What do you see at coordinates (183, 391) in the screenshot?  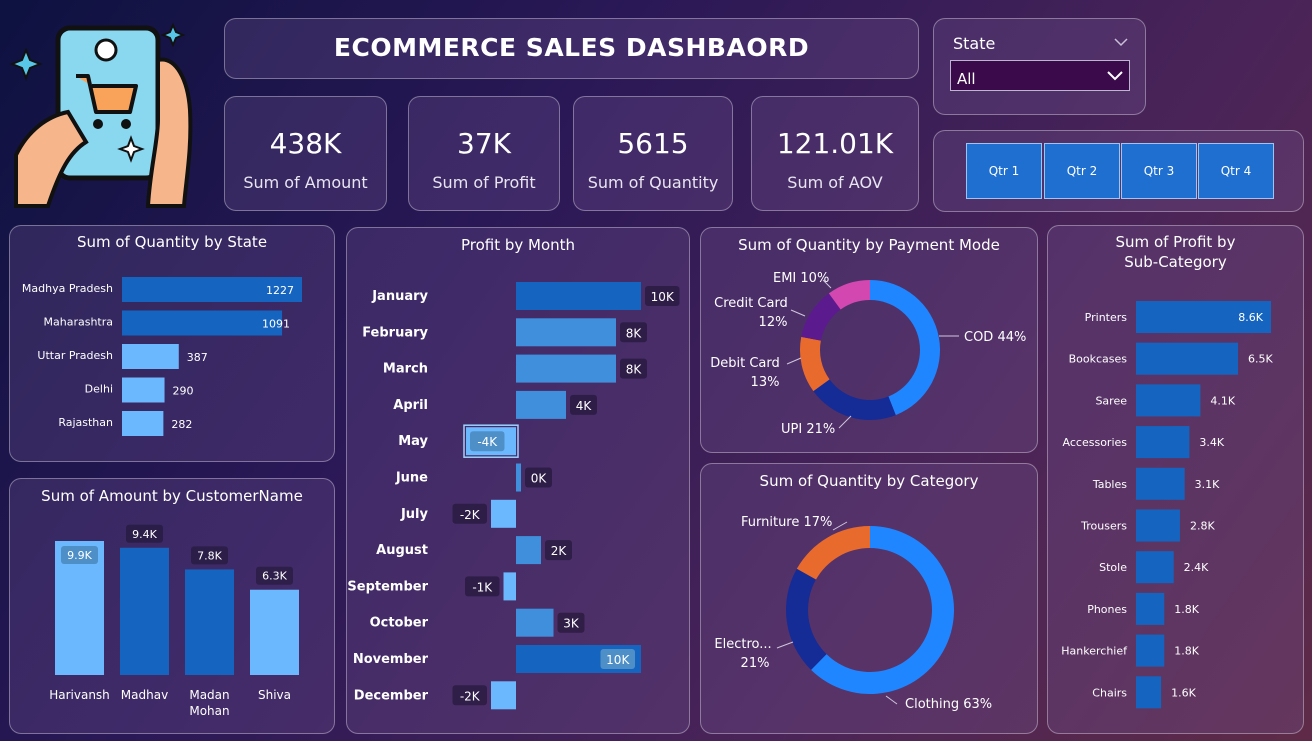 I see `bar-value-label: 290` at bounding box center [183, 391].